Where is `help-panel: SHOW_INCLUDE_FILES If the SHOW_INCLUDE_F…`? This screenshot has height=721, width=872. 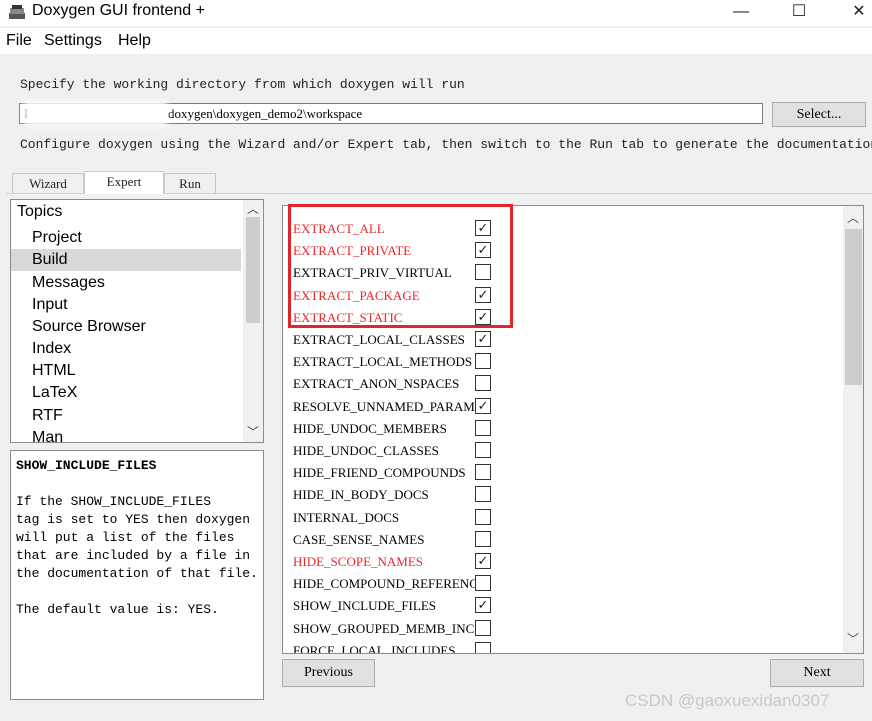
help-panel: SHOW_INCLUDE_FILES If the SHOW_INCLUDE_F… is located at coordinates (137, 575).